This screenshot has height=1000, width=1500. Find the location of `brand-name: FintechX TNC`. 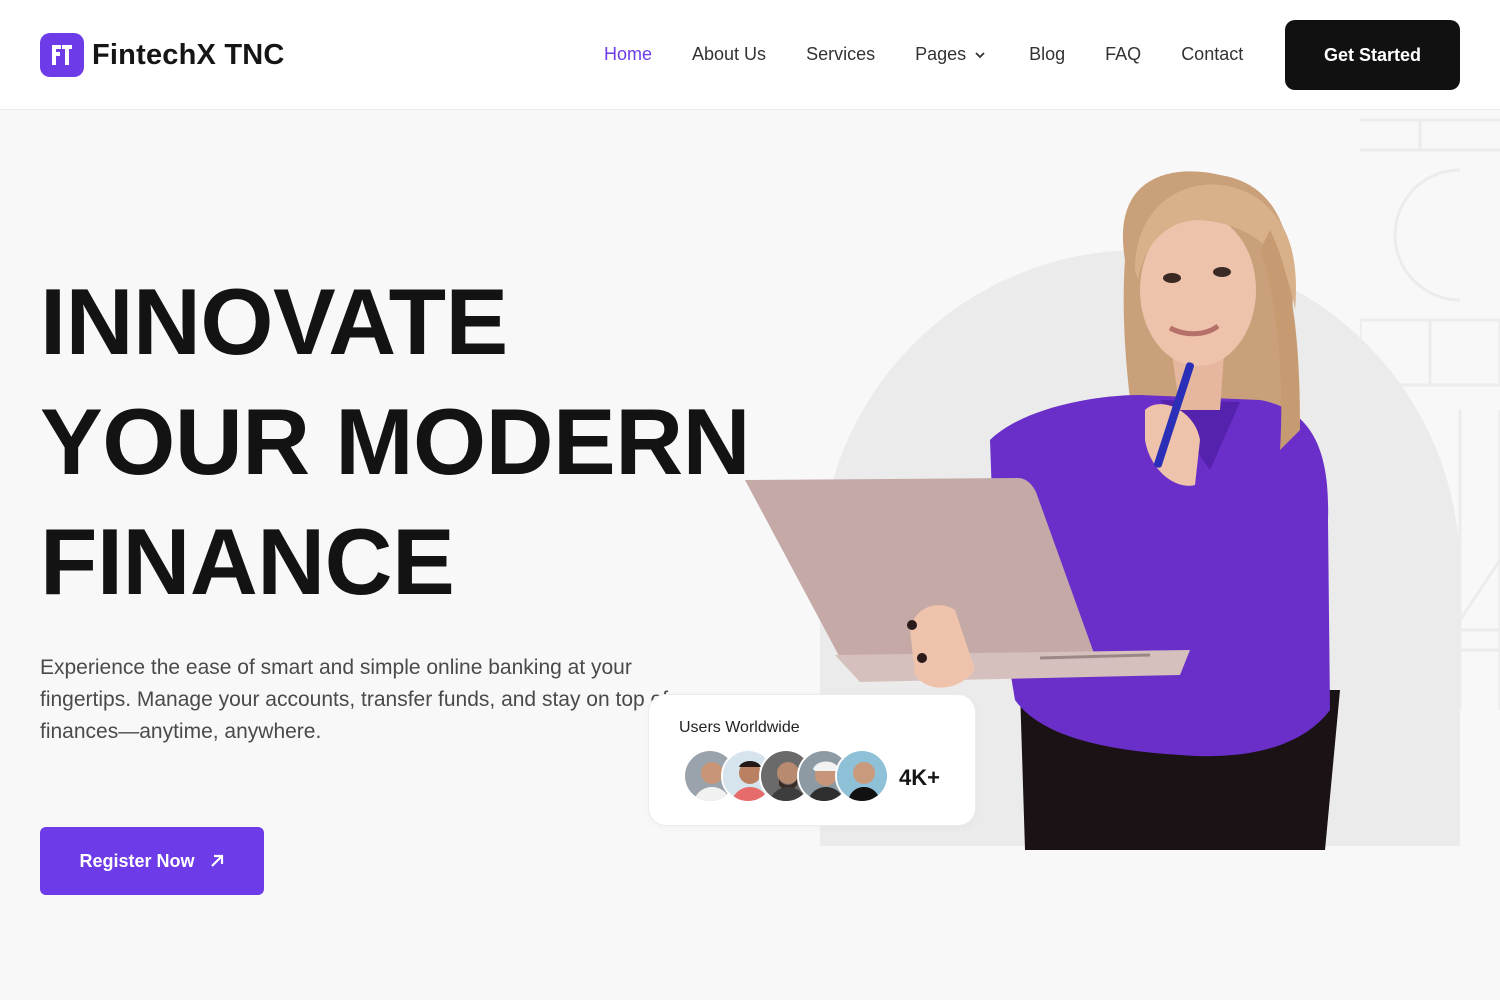

brand-name: FintechX TNC is located at coordinates (188, 54).